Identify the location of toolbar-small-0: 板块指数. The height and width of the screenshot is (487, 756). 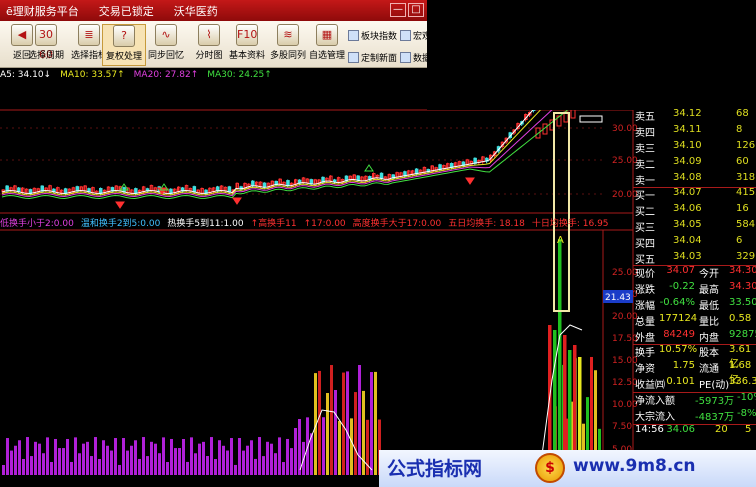
(372, 35).